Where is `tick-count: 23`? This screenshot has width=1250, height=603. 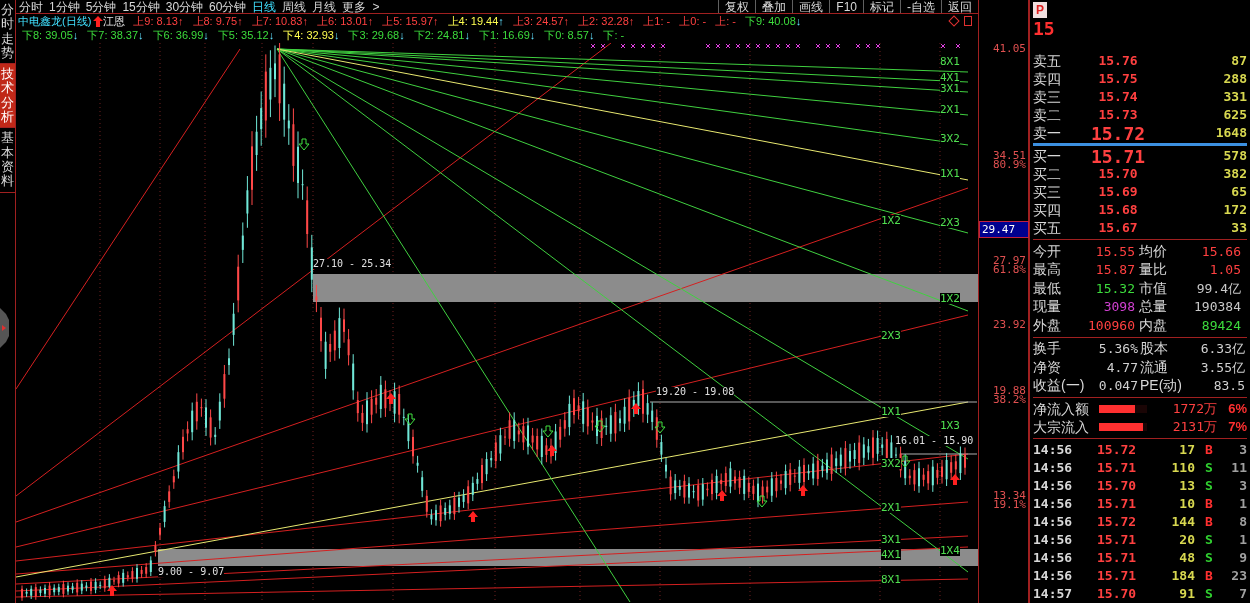
tick-count: 23 is located at coordinates (1238, 576).